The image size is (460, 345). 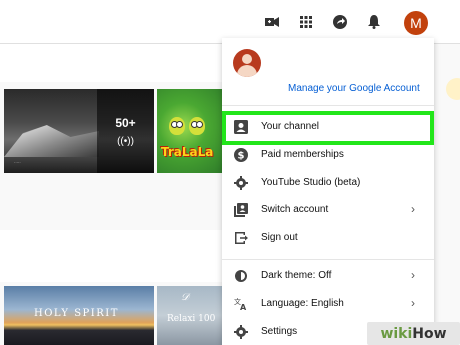 I want to click on menu-item-label: Language: English, so click(x=302, y=303).